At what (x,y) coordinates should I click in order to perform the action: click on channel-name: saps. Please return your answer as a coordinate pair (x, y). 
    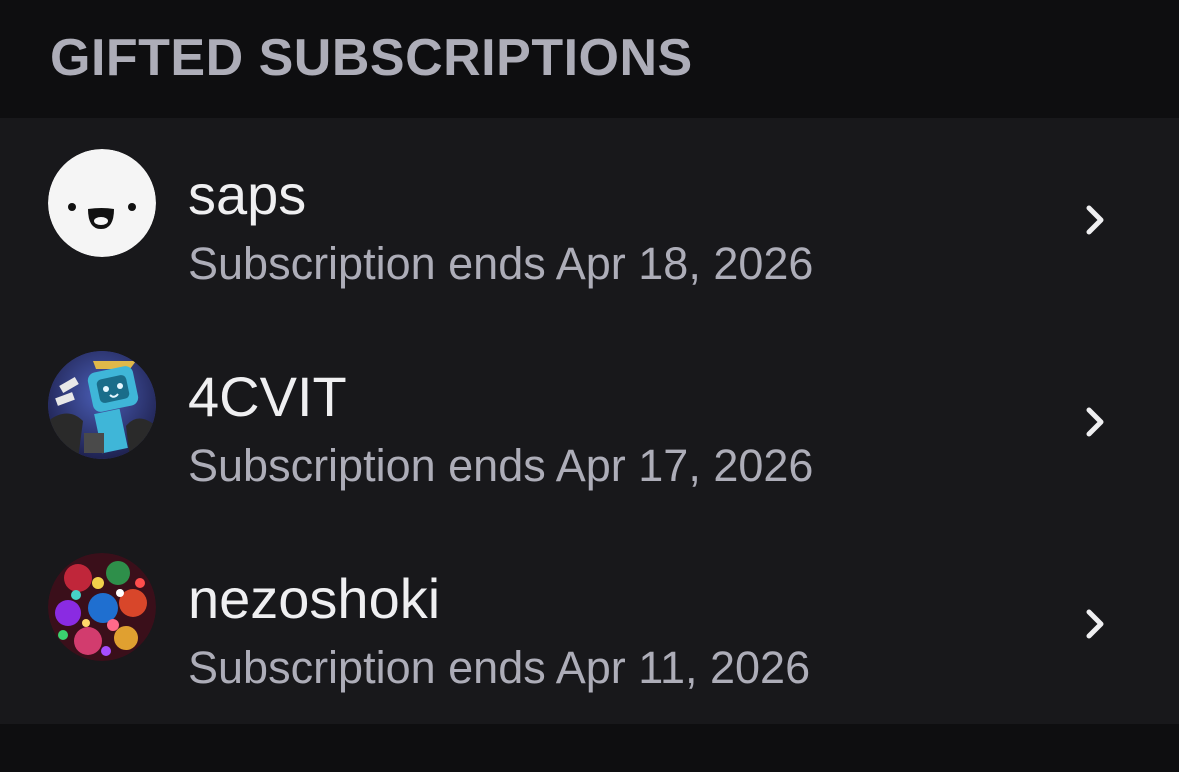
    Looking at the image, I should click on (247, 194).